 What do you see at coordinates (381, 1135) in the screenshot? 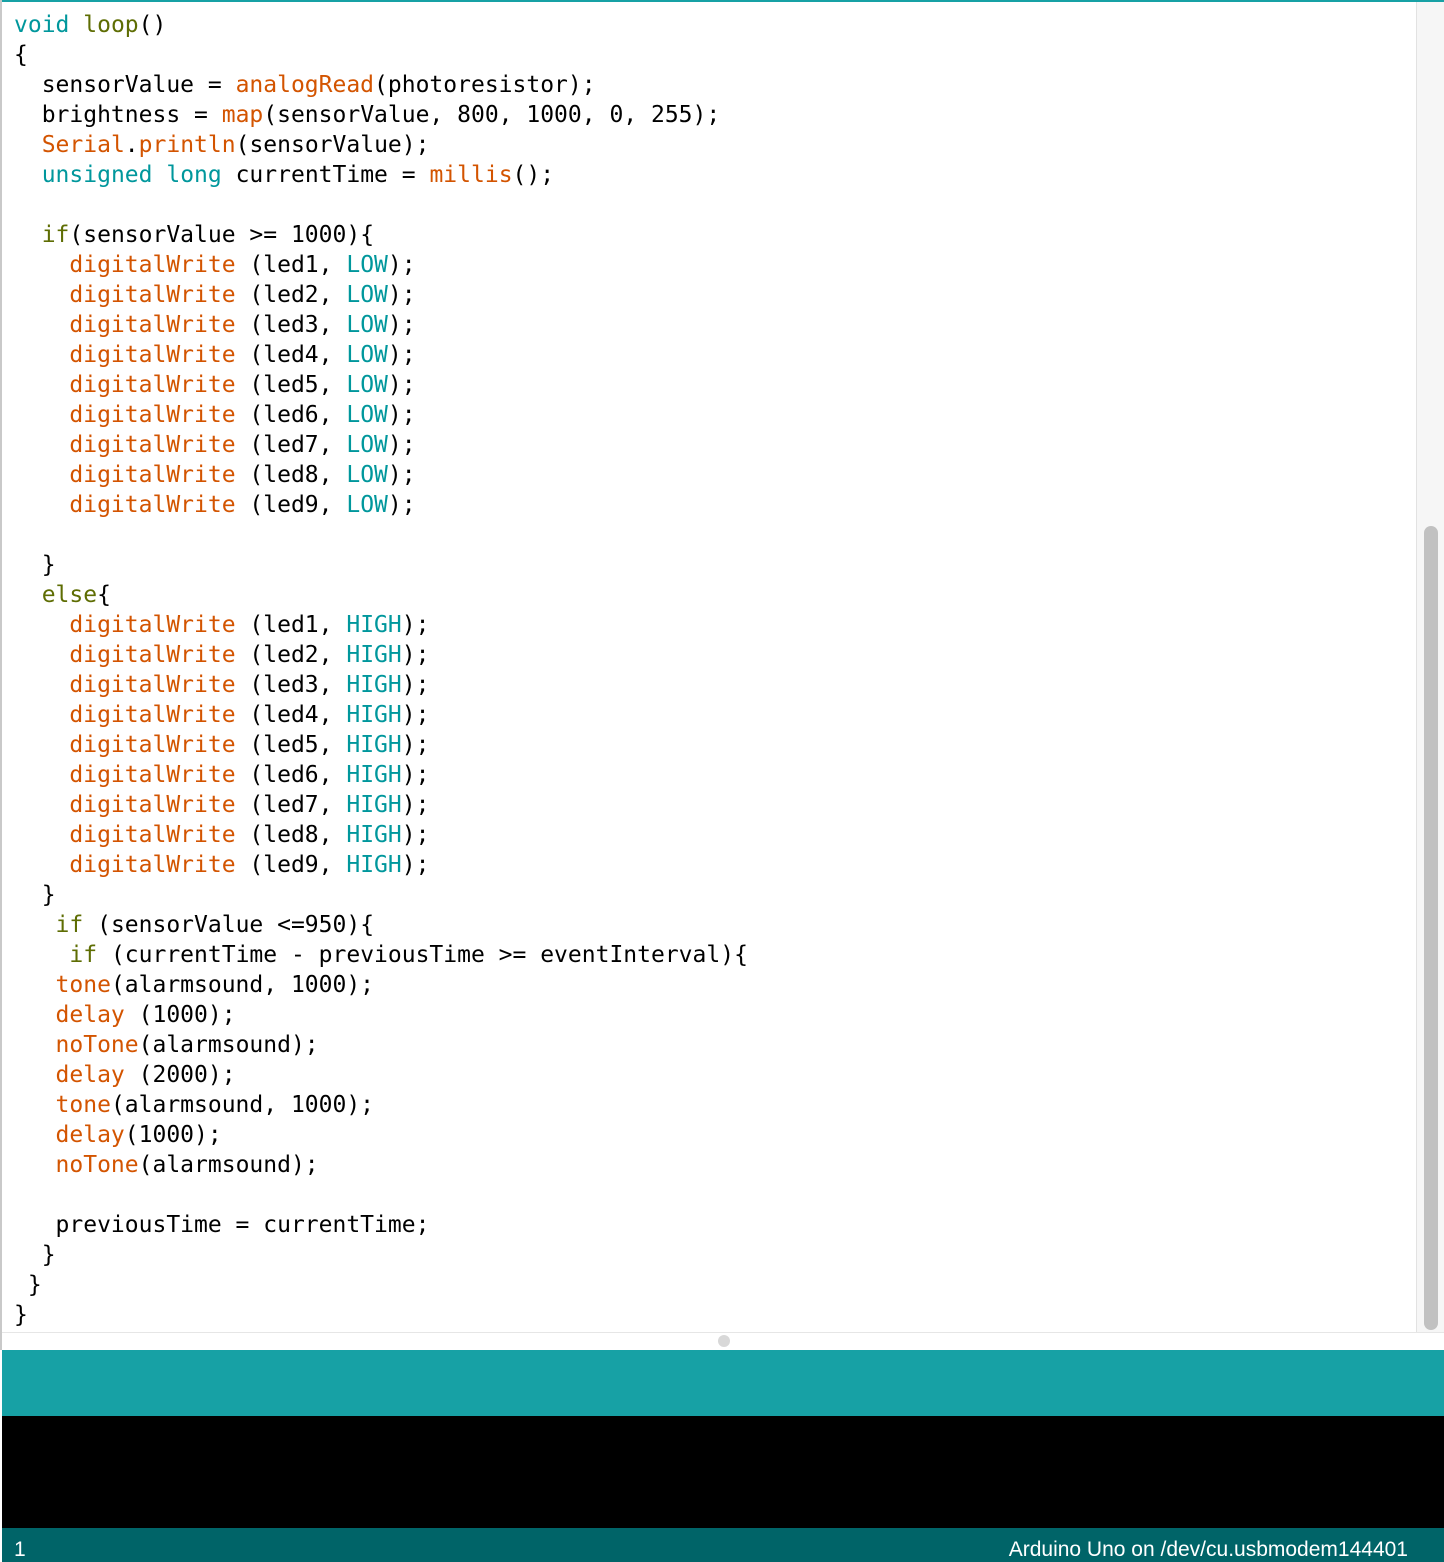
I see `code-line: delay(1000);` at bounding box center [381, 1135].